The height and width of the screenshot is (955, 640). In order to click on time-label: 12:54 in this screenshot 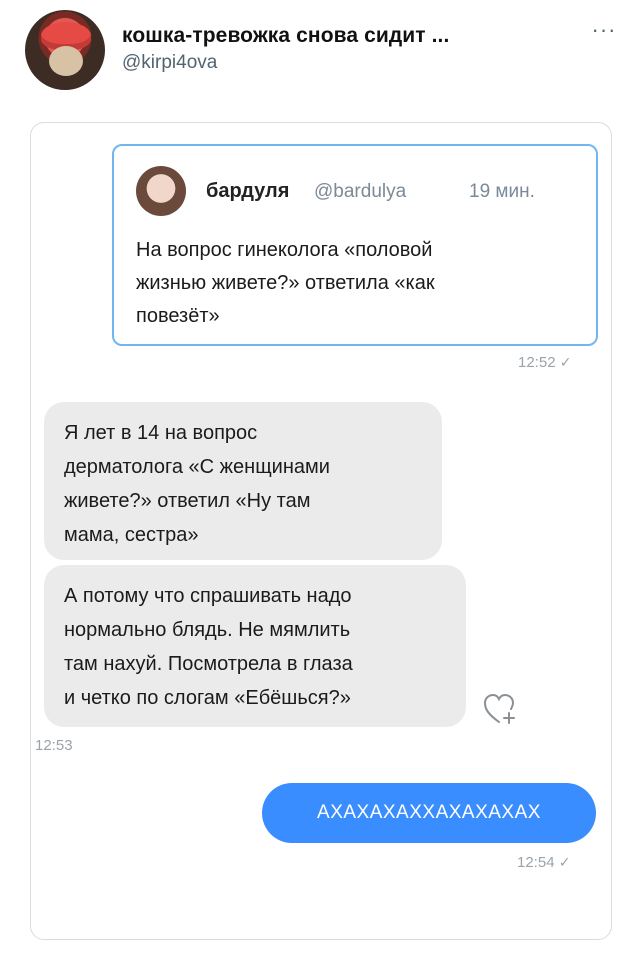, I will do `click(536, 862)`.